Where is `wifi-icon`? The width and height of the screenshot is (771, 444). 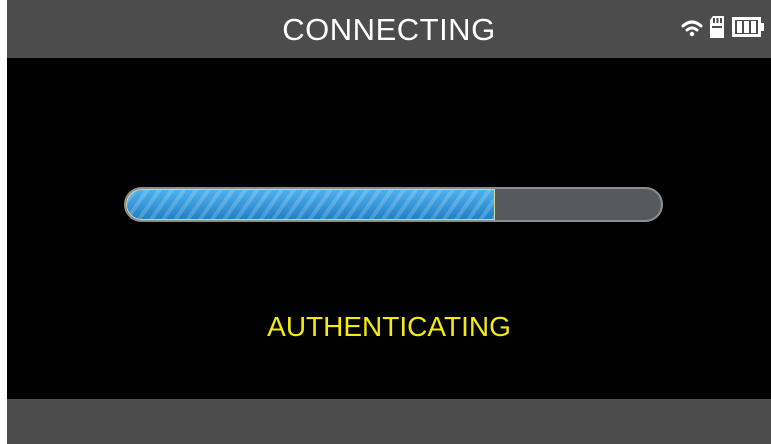
wifi-icon is located at coordinates (692, 29).